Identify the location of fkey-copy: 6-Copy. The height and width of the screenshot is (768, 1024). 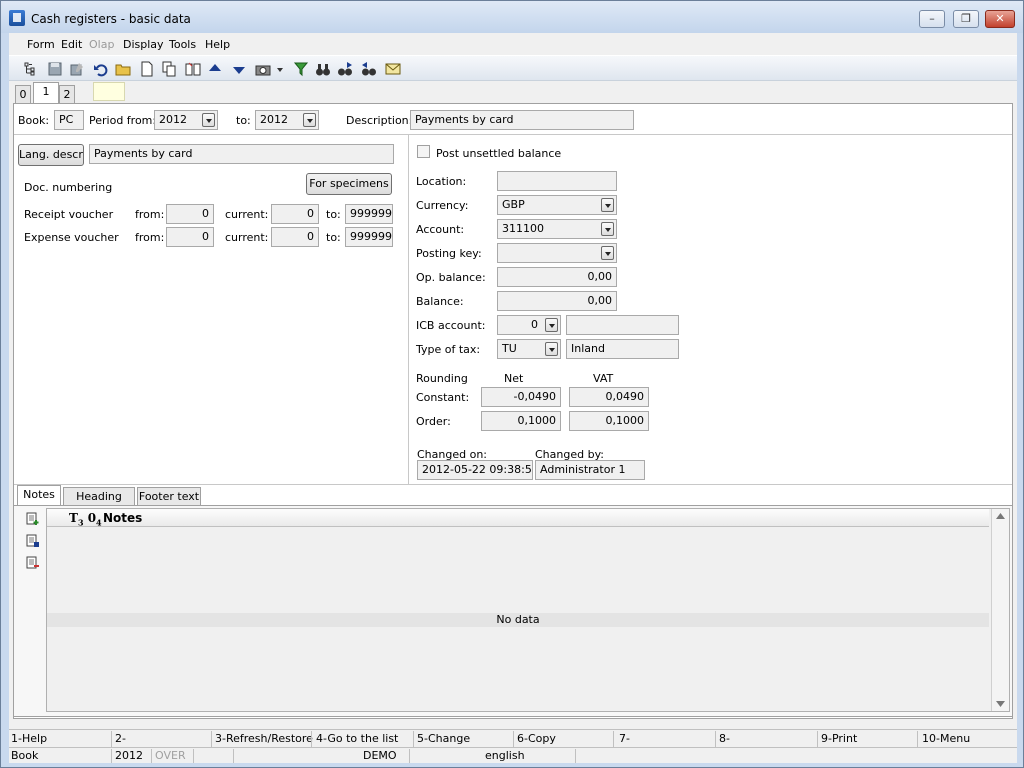
(536, 738).